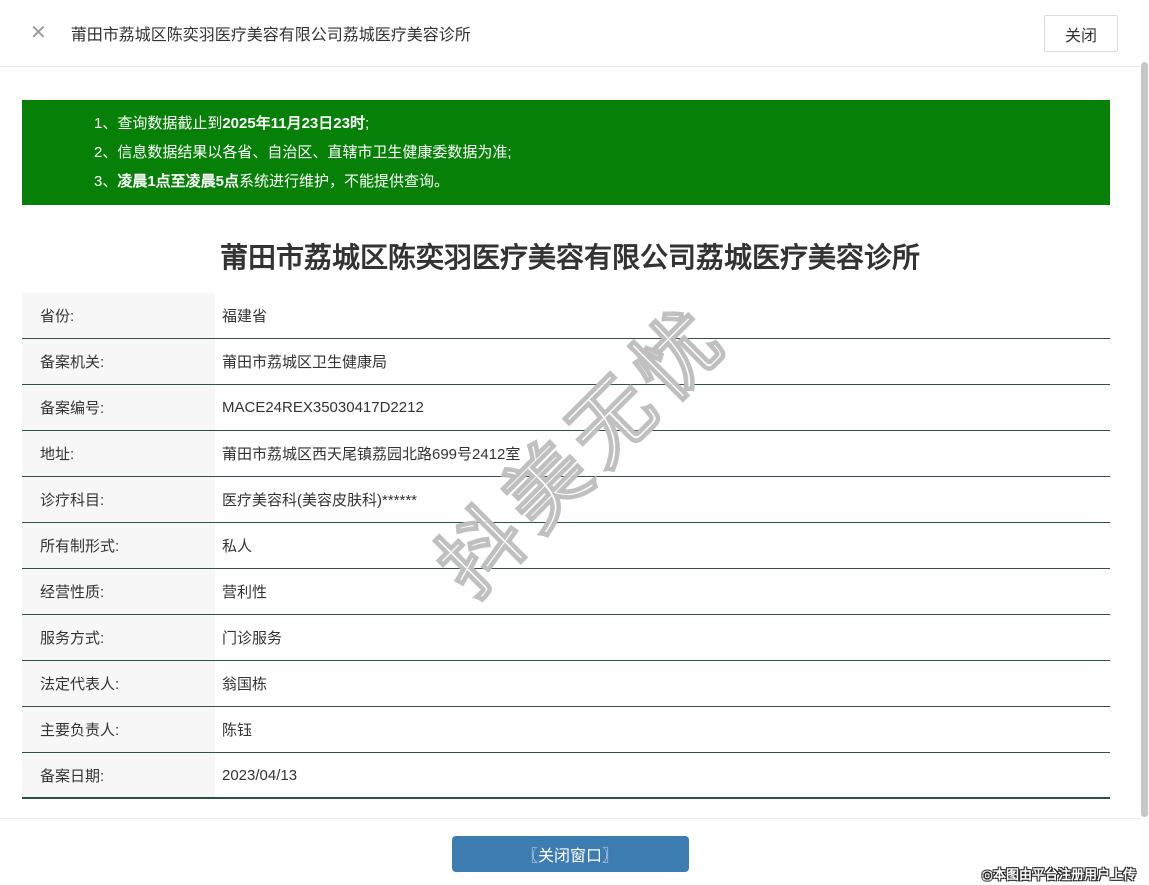 The width and height of the screenshot is (1149, 885). I want to click on row-label: 地址:, so click(118, 453).